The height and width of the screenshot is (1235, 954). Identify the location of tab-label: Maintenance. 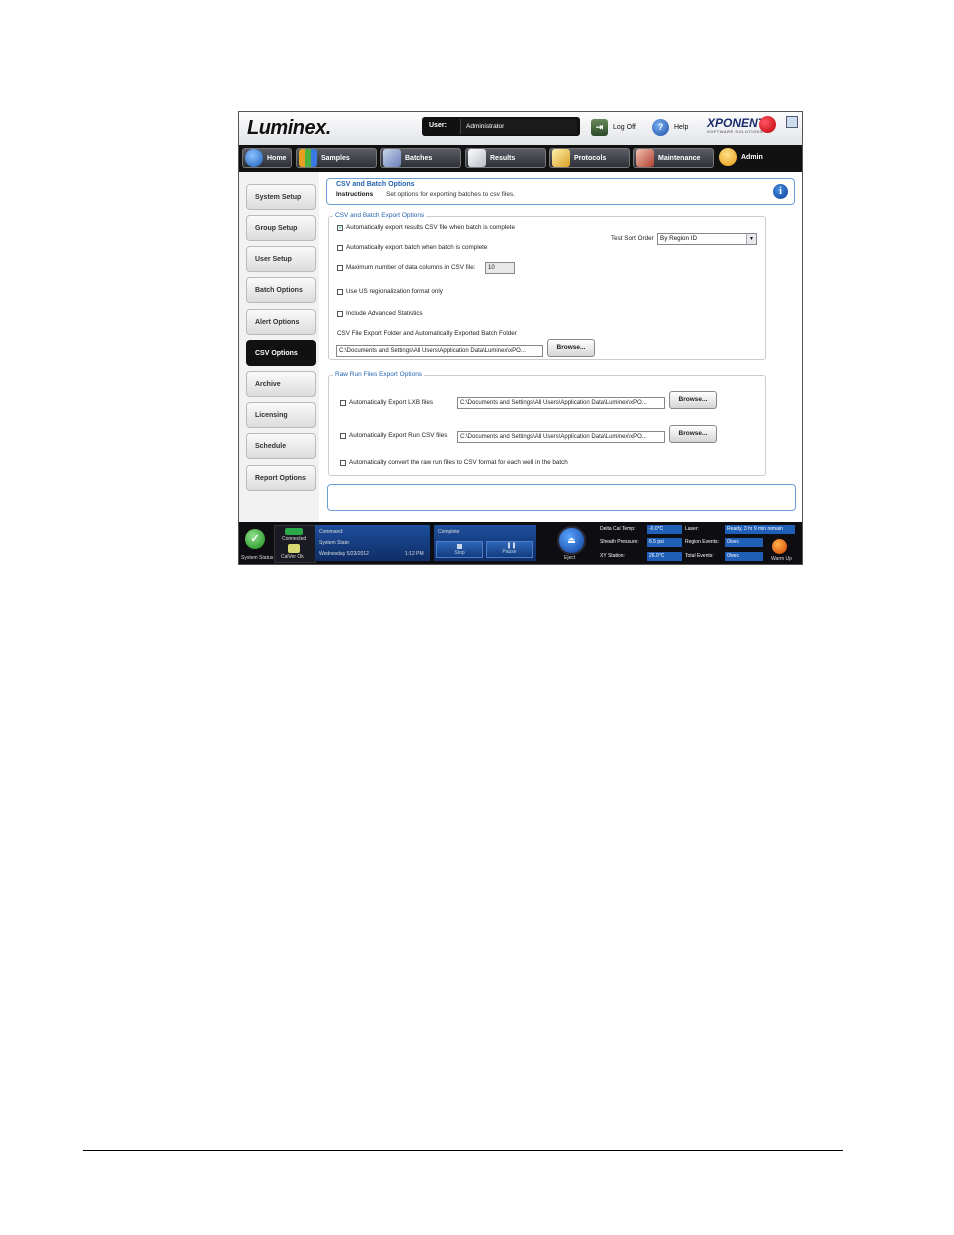
(679, 158).